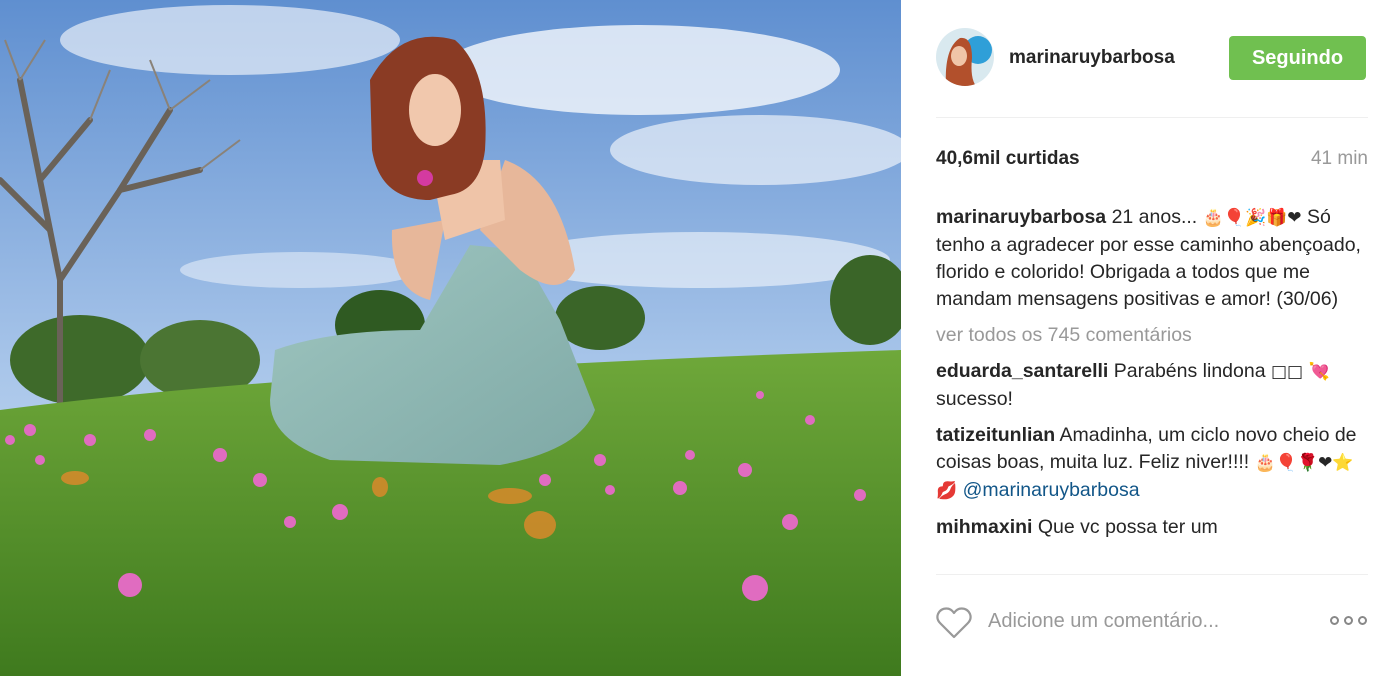 Image resolution: width=1389 pixels, height=676 pixels. What do you see at coordinates (995, 435) in the screenshot?
I see `comment-username: tatizeitunlian` at bounding box center [995, 435].